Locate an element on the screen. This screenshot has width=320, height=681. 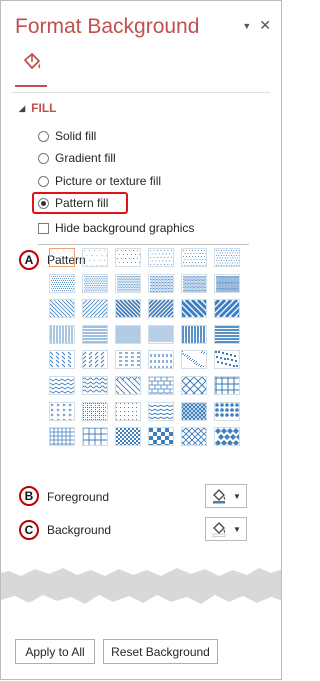
pattern-swatch-dots80 is located at coordinates (194, 283).